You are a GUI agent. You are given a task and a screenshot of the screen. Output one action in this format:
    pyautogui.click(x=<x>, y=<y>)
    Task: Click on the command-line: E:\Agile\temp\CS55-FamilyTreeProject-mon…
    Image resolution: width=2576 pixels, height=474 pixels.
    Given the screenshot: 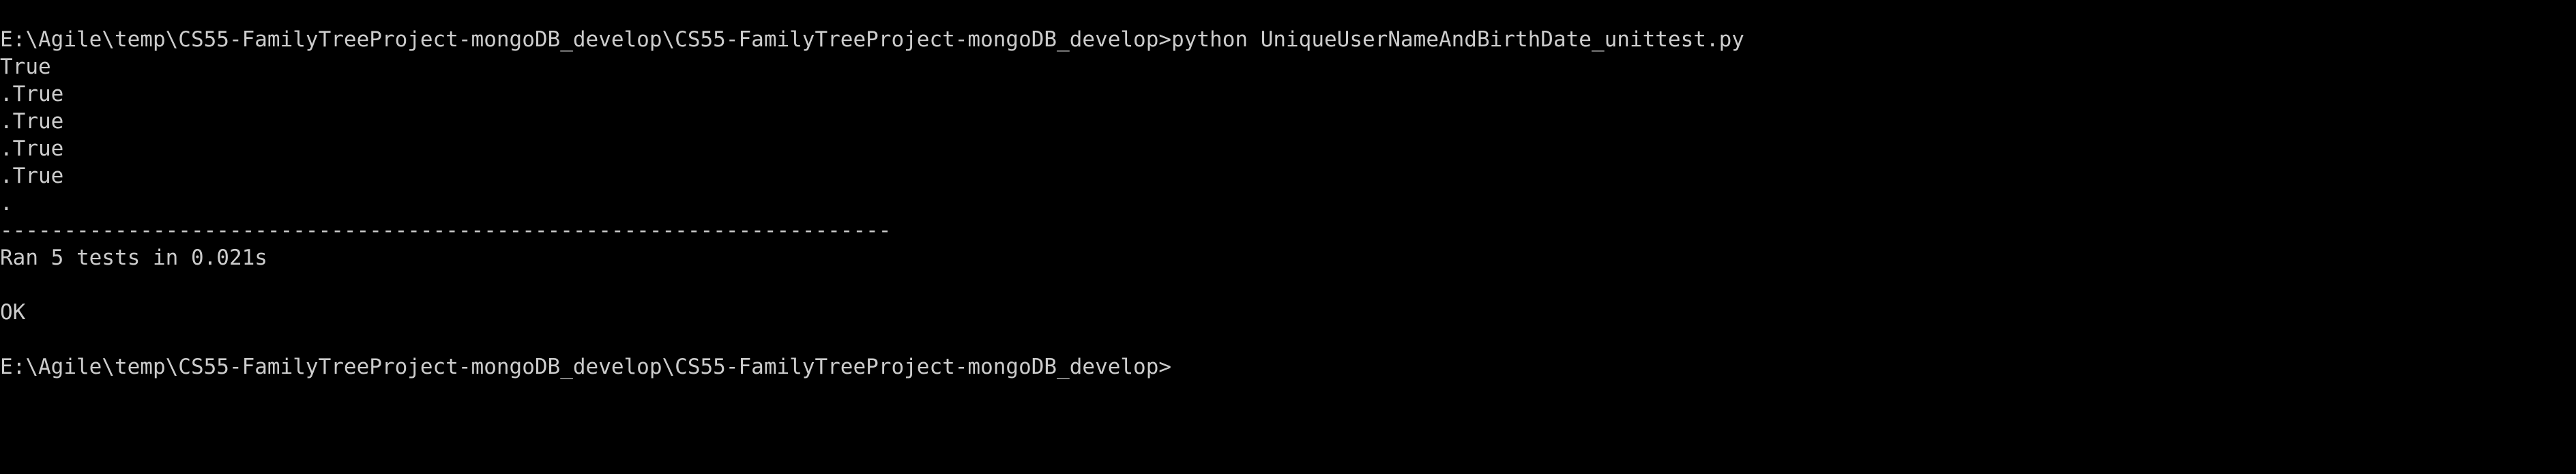 What is the action you would take?
    pyautogui.click(x=872, y=39)
    